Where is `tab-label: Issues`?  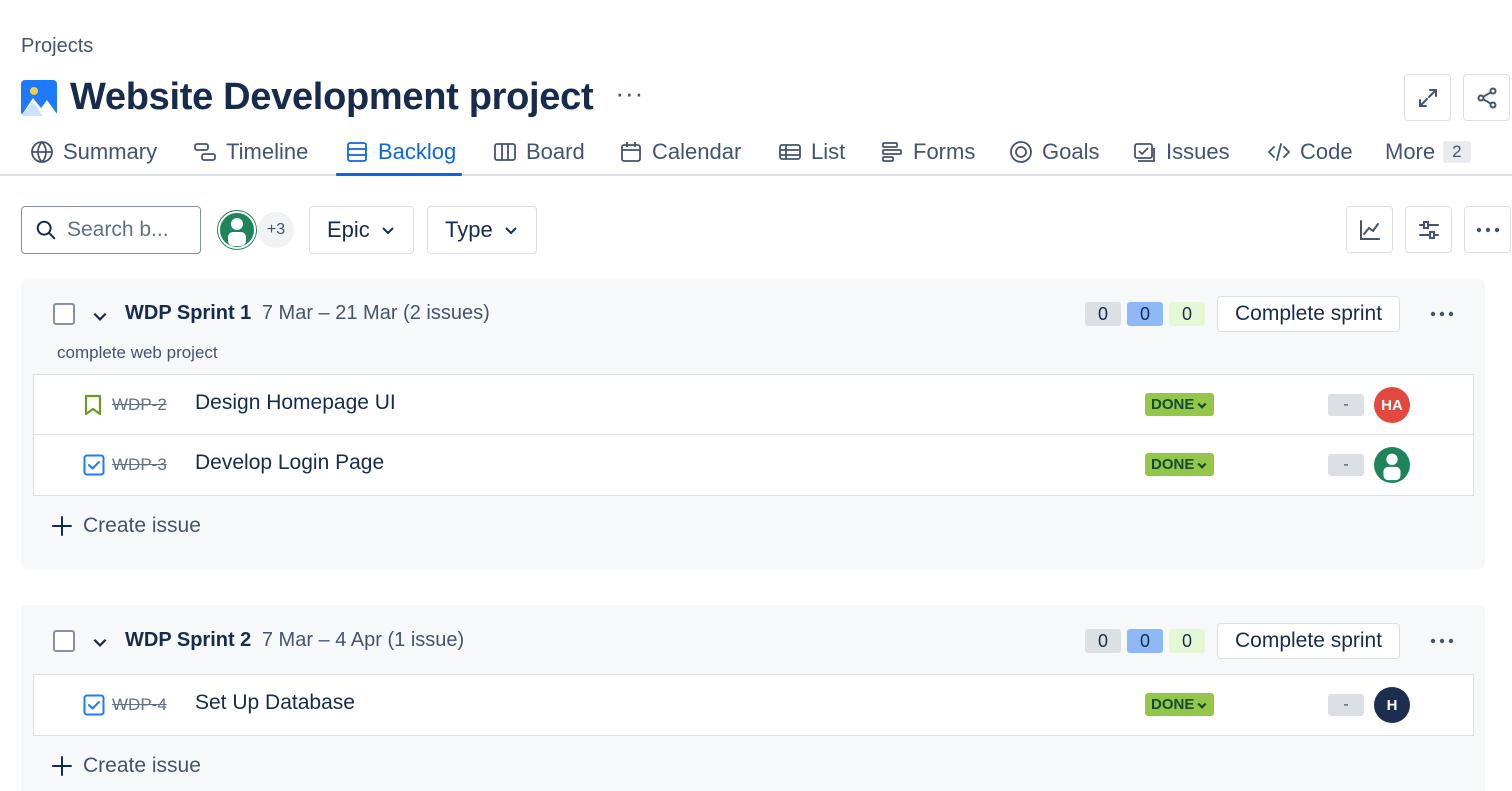 tab-label: Issues is located at coordinates (1198, 151).